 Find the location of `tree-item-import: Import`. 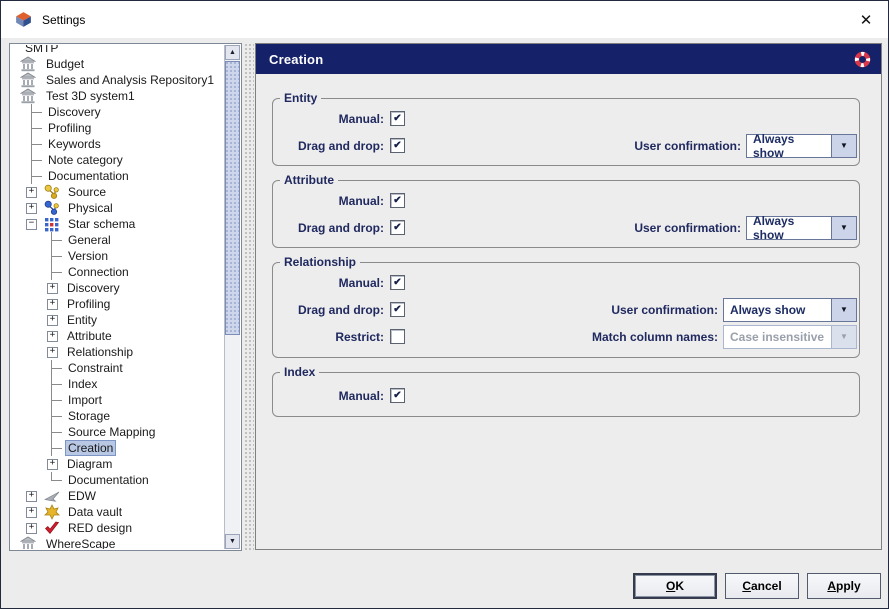

tree-item-import: Import is located at coordinates (117, 400).